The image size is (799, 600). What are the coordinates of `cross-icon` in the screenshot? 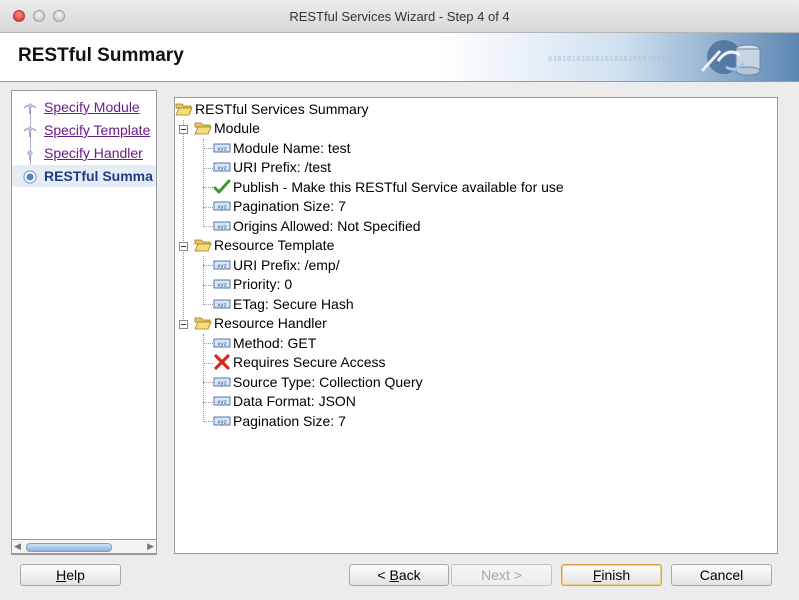 It's located at (222, 362).